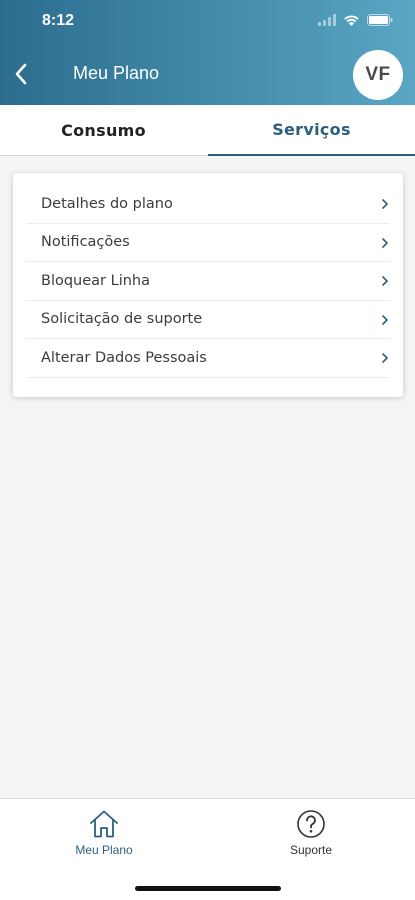  I want to click on menu-item-label: Detalhes do plano, so click(107, 203).